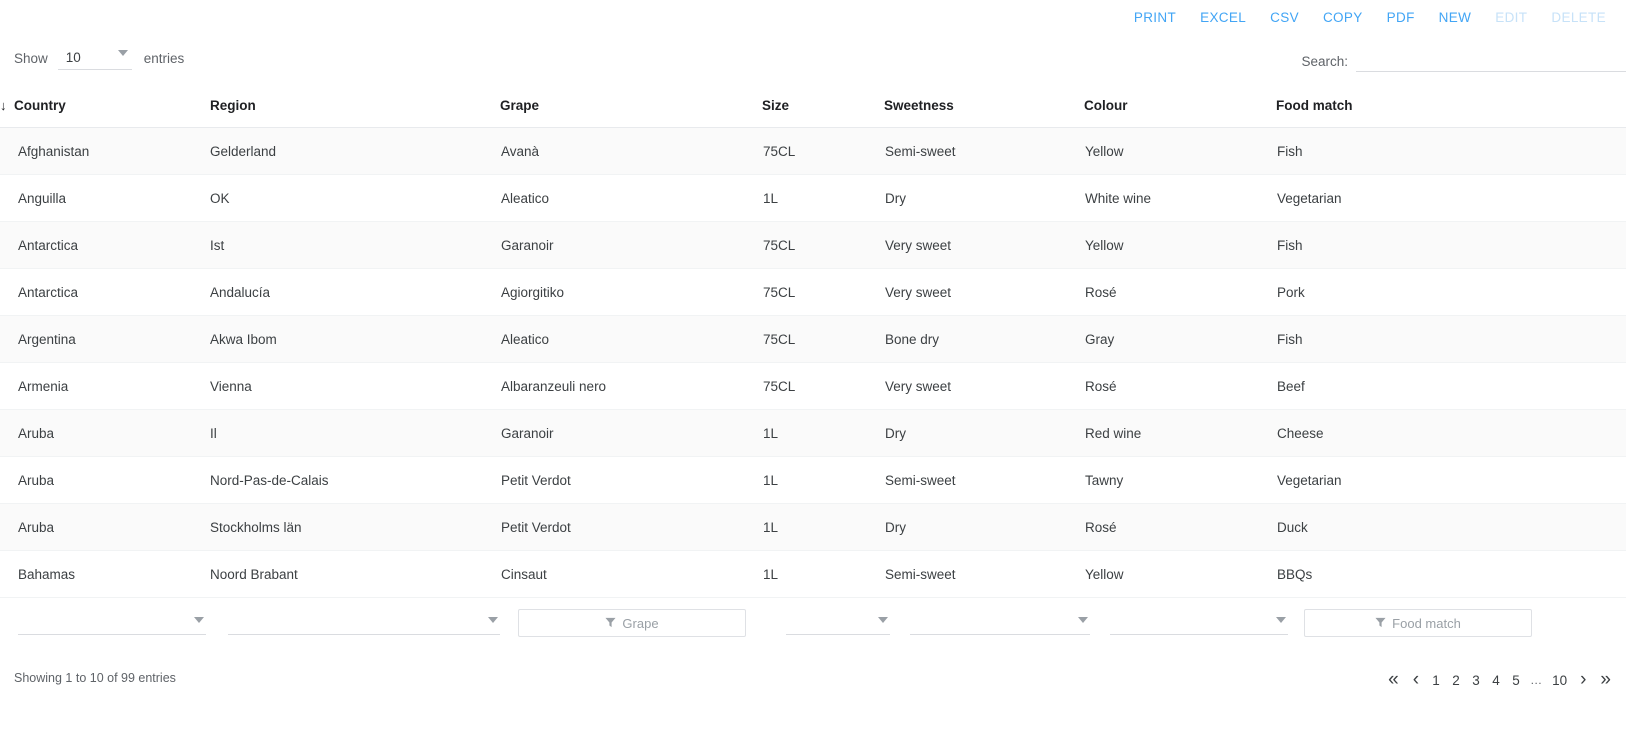  I want to click on cell-region: Gelderland, so click(355, 151).